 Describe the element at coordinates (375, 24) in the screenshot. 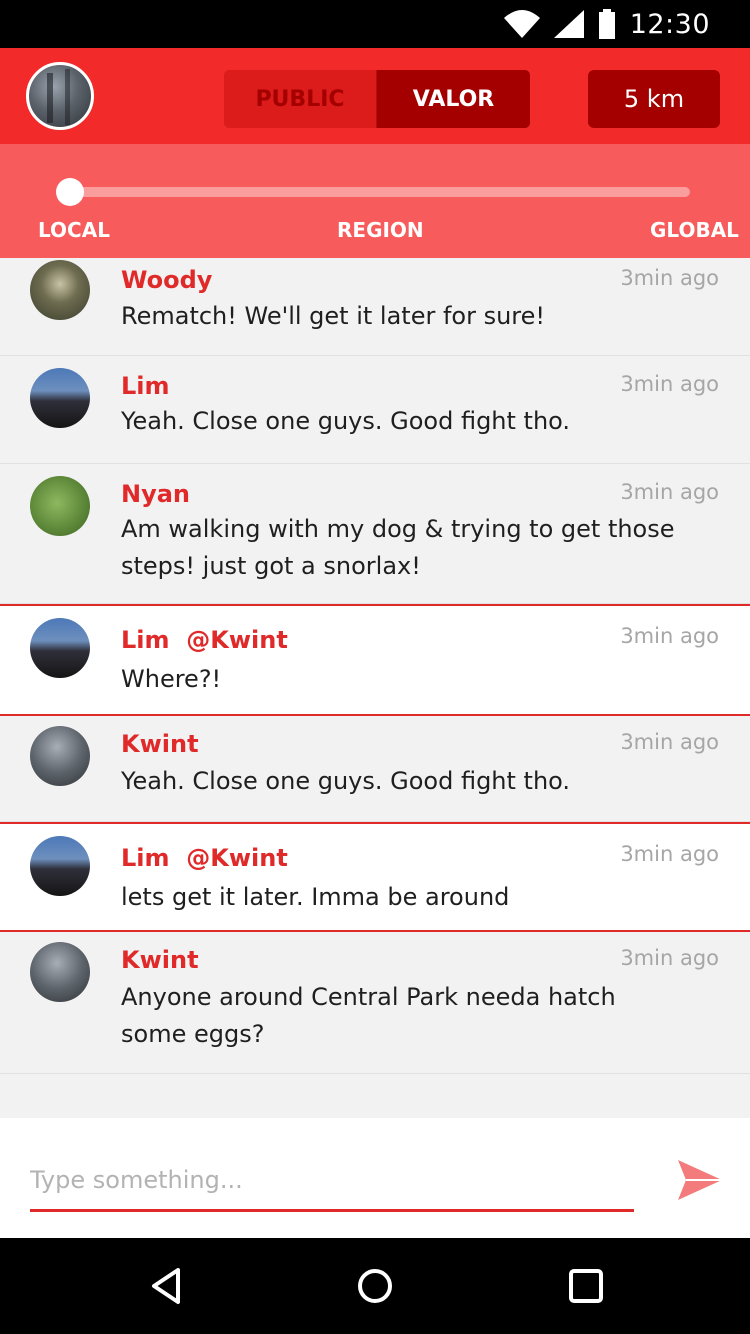

I see `status-bar: 12:30` at that location.